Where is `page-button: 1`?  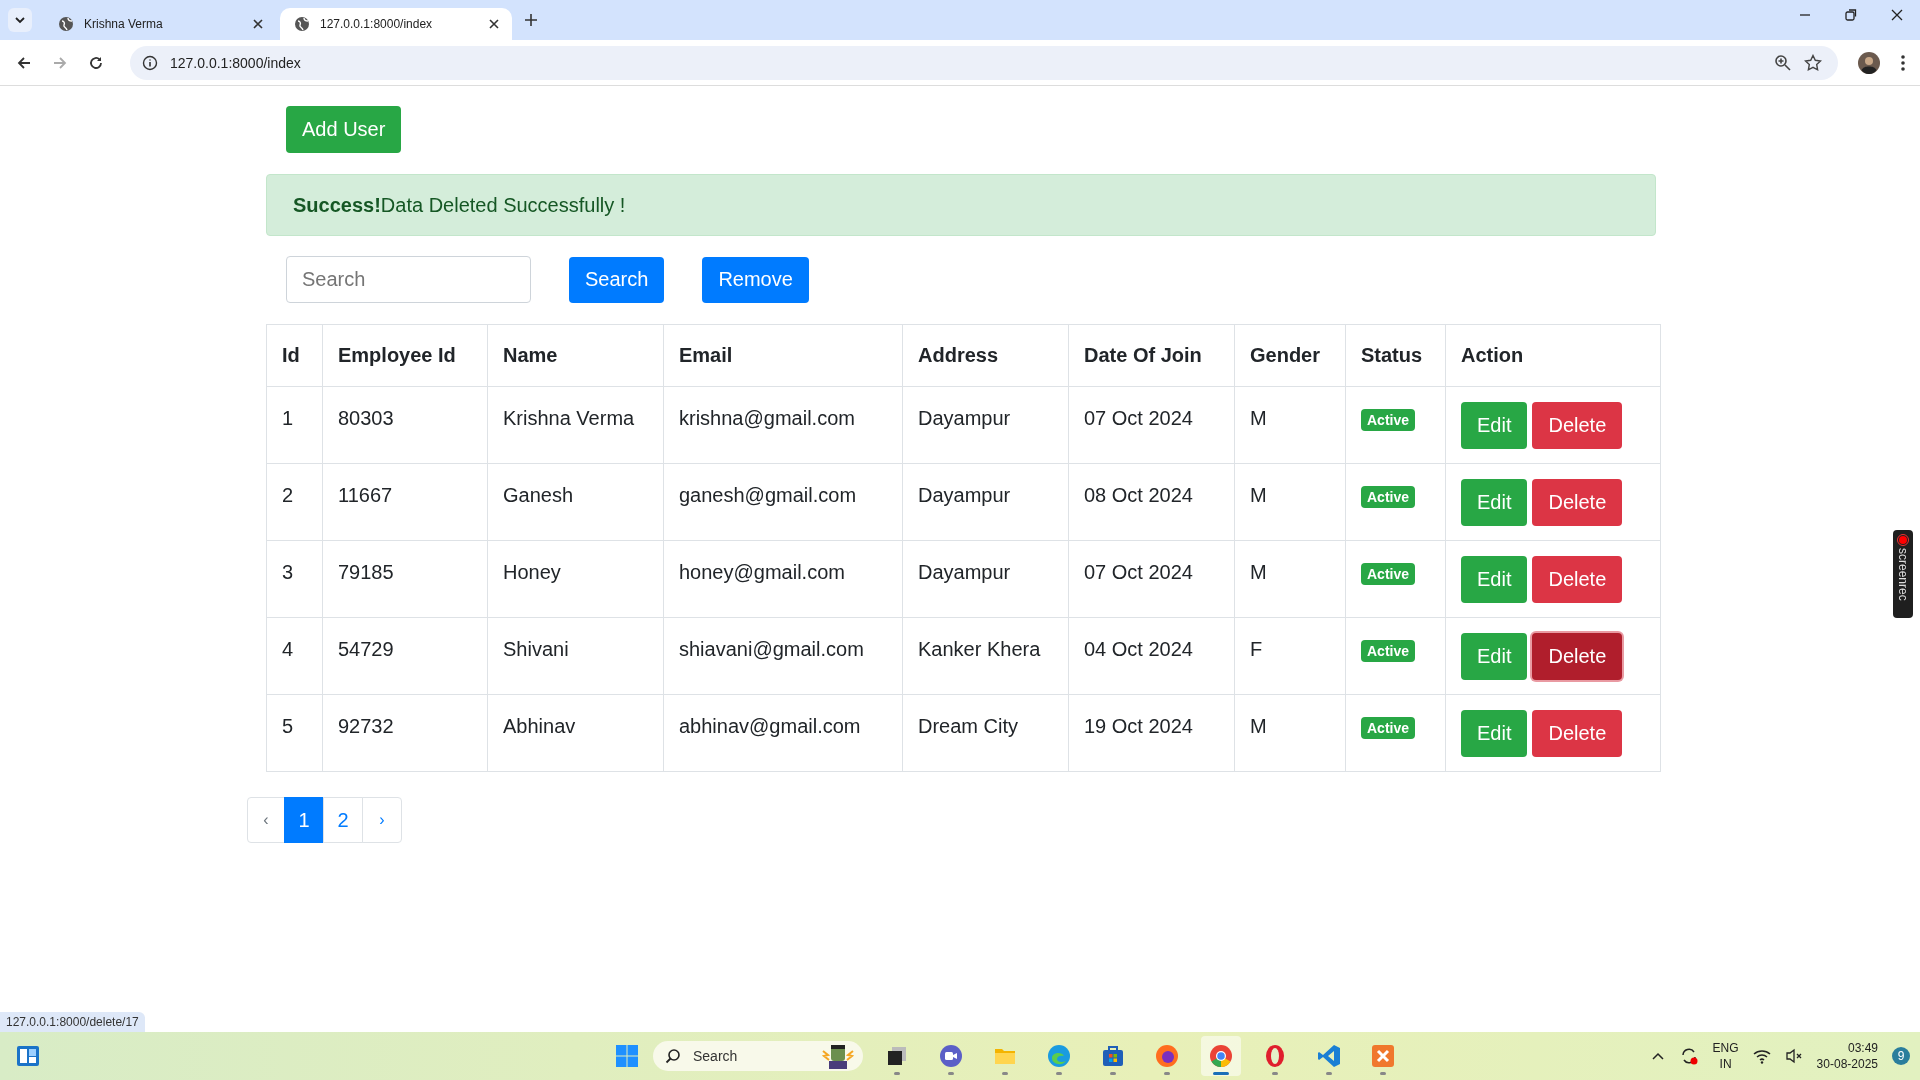 page-button: 1 is located at coordinates (304, 820).